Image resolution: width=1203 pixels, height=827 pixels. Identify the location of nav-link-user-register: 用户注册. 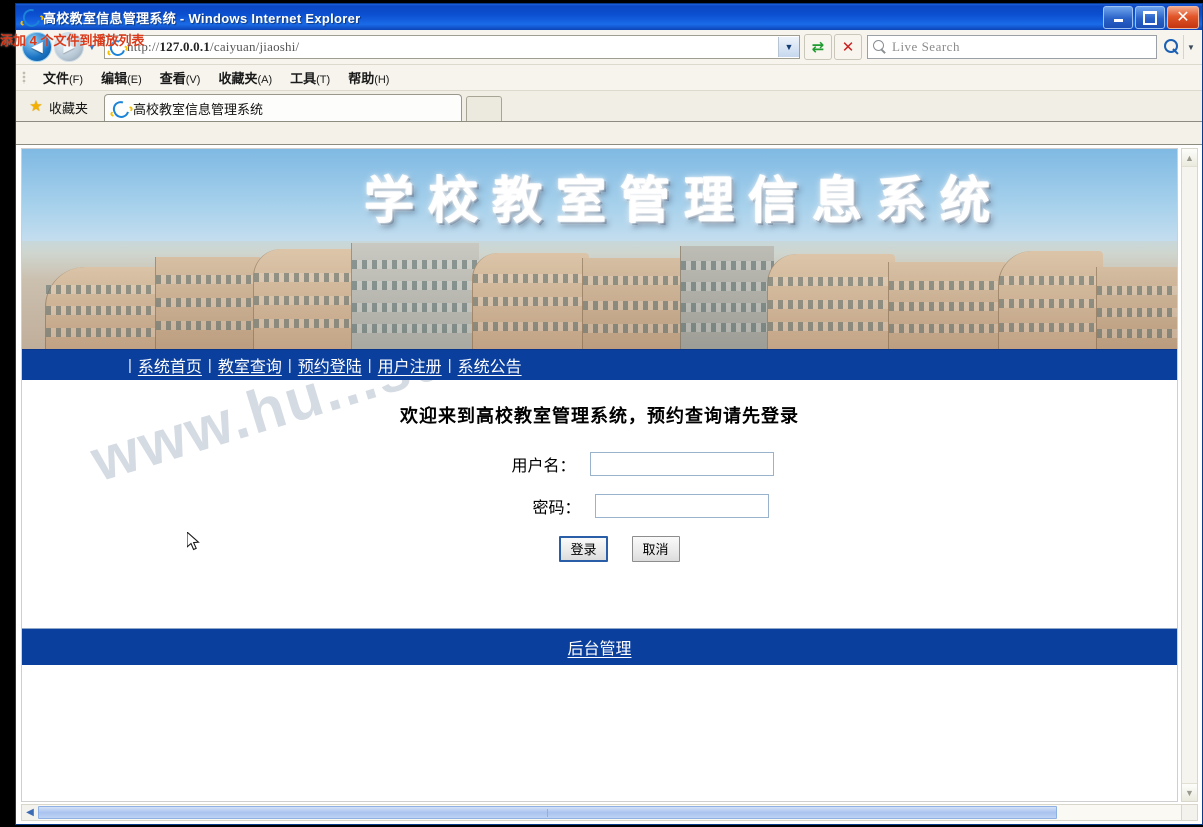
(410, 365).